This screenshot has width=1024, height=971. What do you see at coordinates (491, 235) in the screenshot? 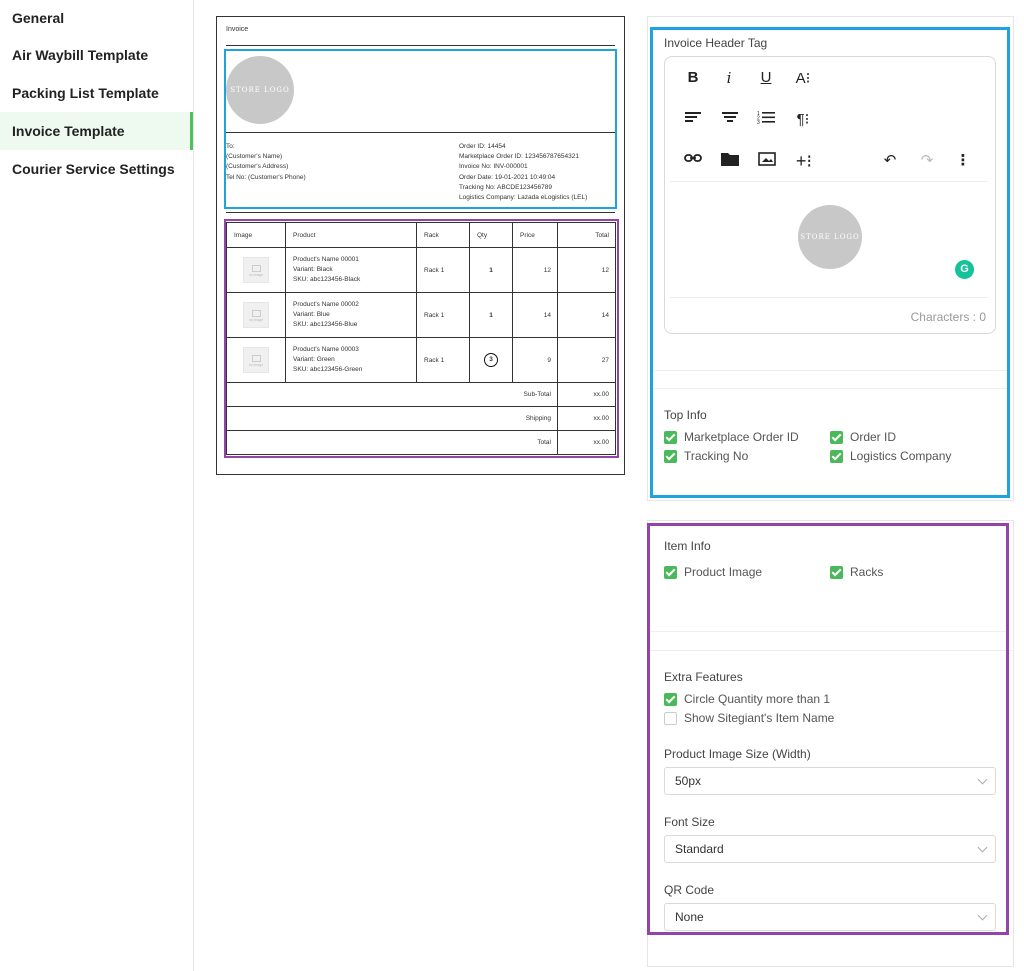
I see `column-header: Qty` at bounding box center [491, 235].